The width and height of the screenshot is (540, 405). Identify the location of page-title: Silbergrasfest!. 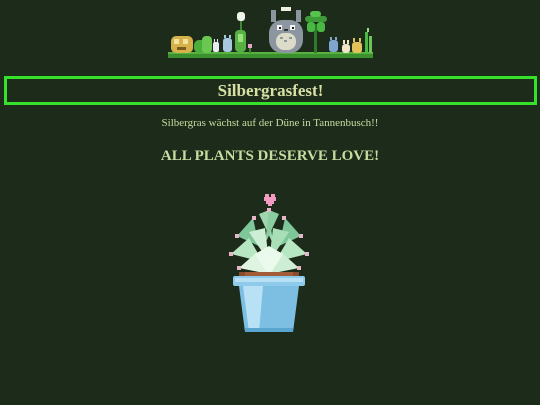
(270, 90).